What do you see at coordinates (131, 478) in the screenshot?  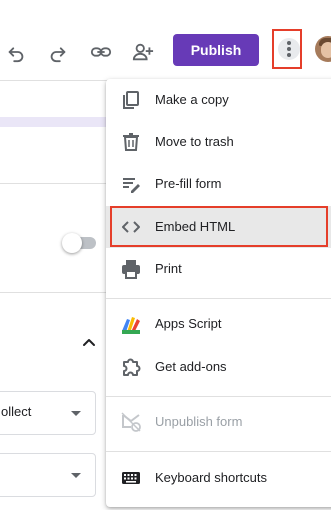 I see `keyboard-icon` at bounding box center [131, 478].